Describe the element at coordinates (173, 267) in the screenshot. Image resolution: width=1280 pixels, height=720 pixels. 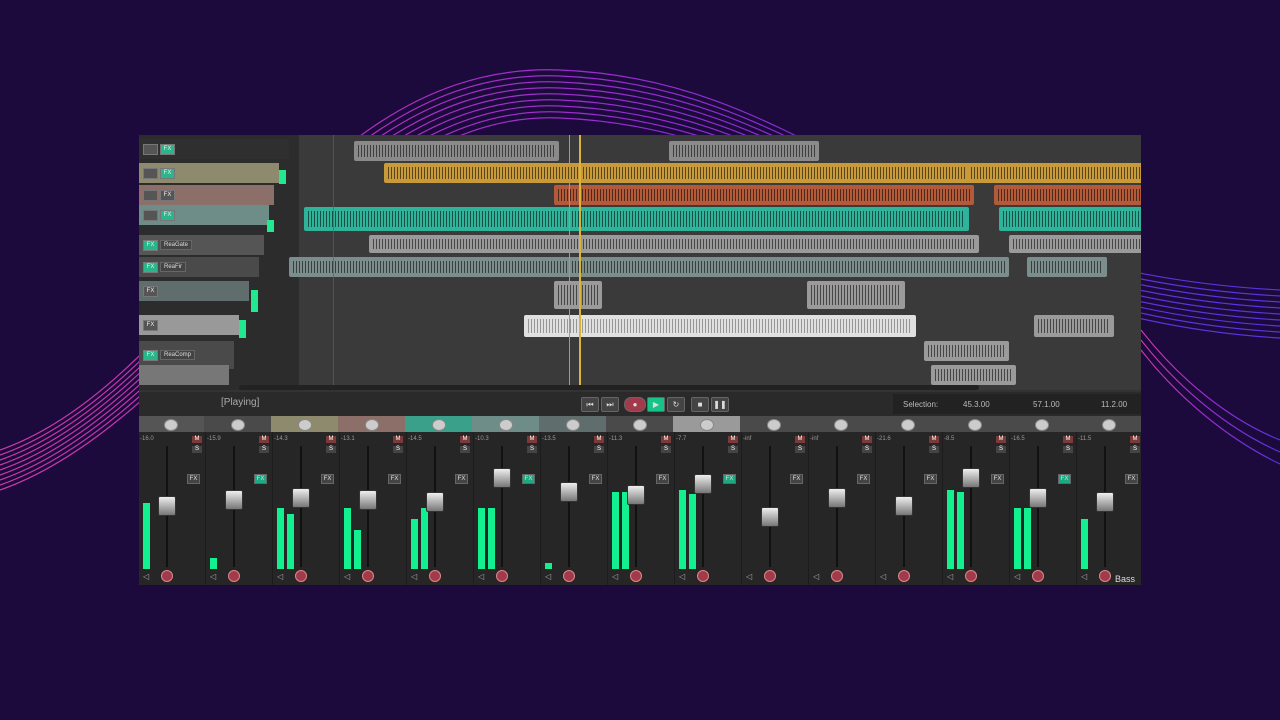
I see `plugin-slot: ReaFir` at that location.